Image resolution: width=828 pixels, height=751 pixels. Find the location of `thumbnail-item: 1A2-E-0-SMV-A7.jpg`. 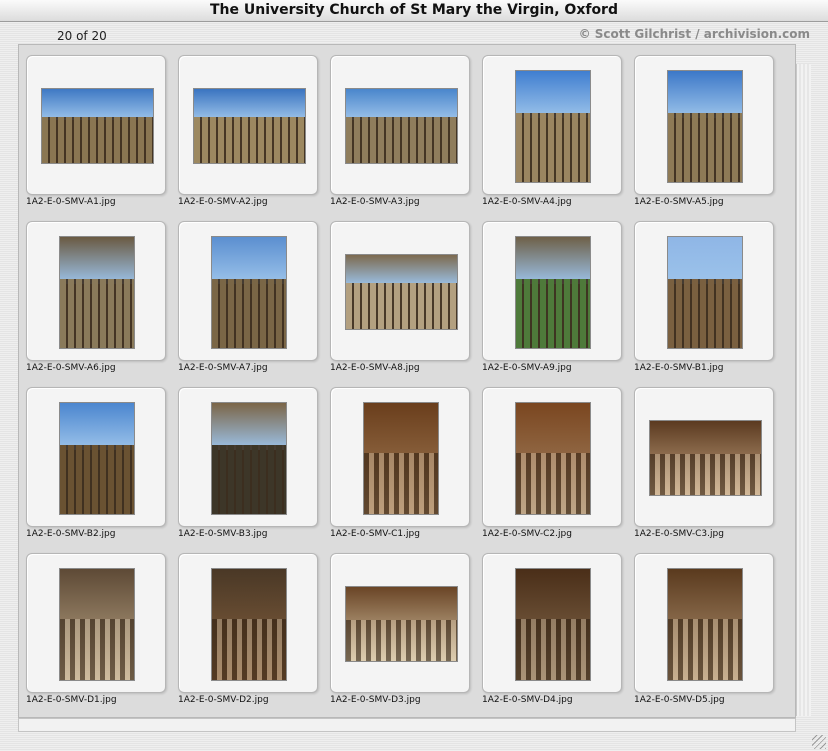

thumbnail-item: 1A2-E-0-SMV-A7.jpg is located at coordinates (248, 298).